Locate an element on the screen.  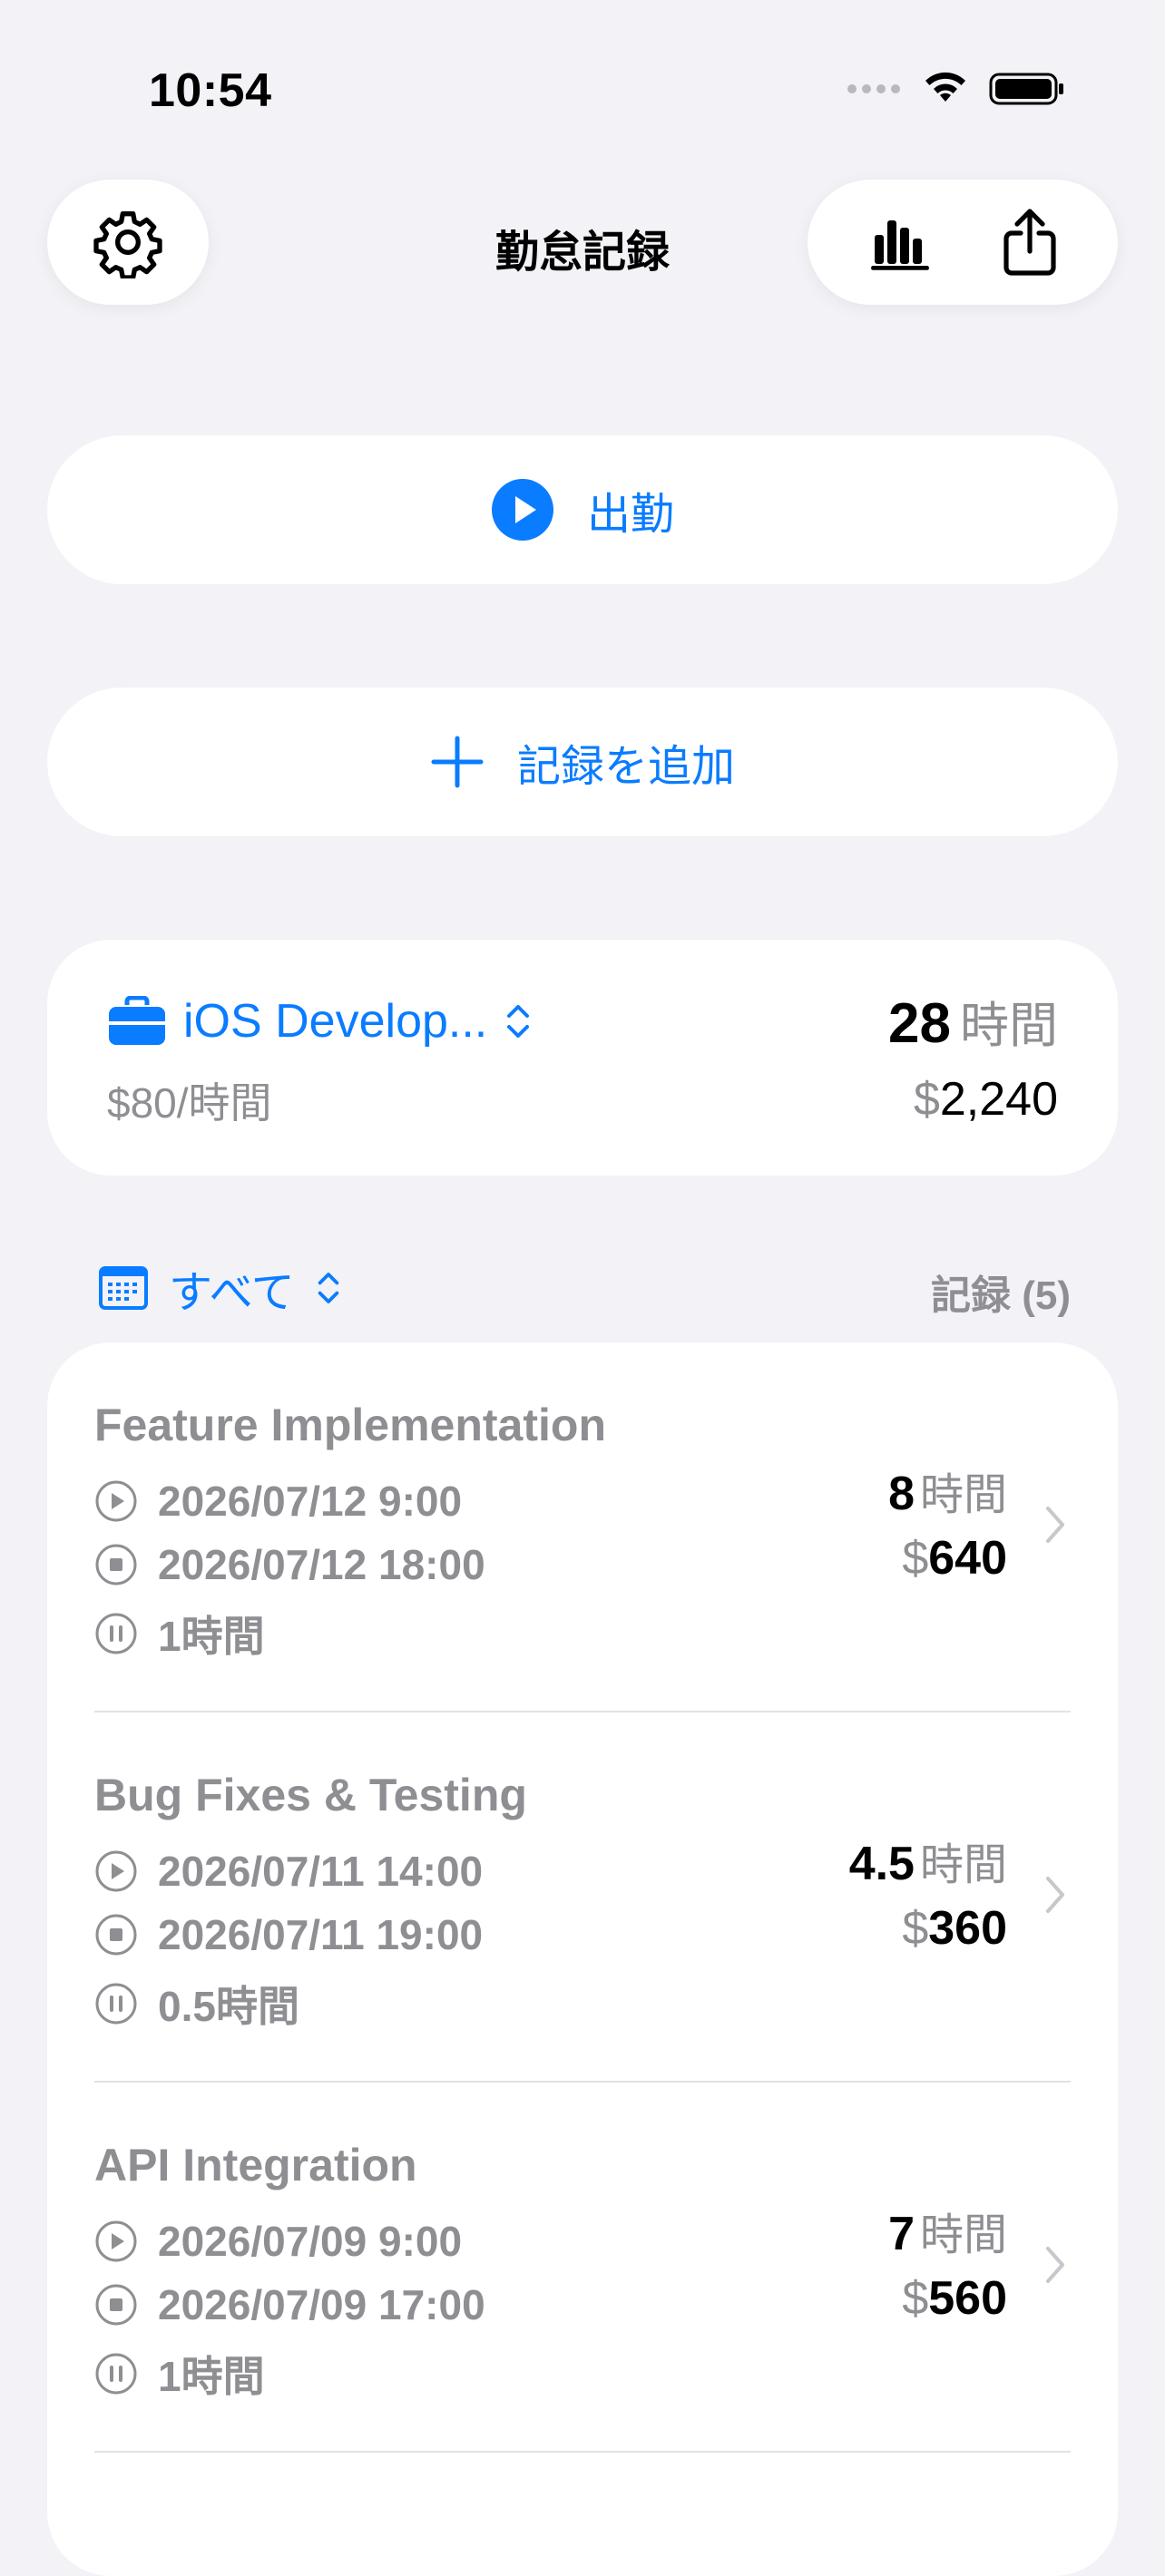
share-icon is located at coordinates (1029, 242).